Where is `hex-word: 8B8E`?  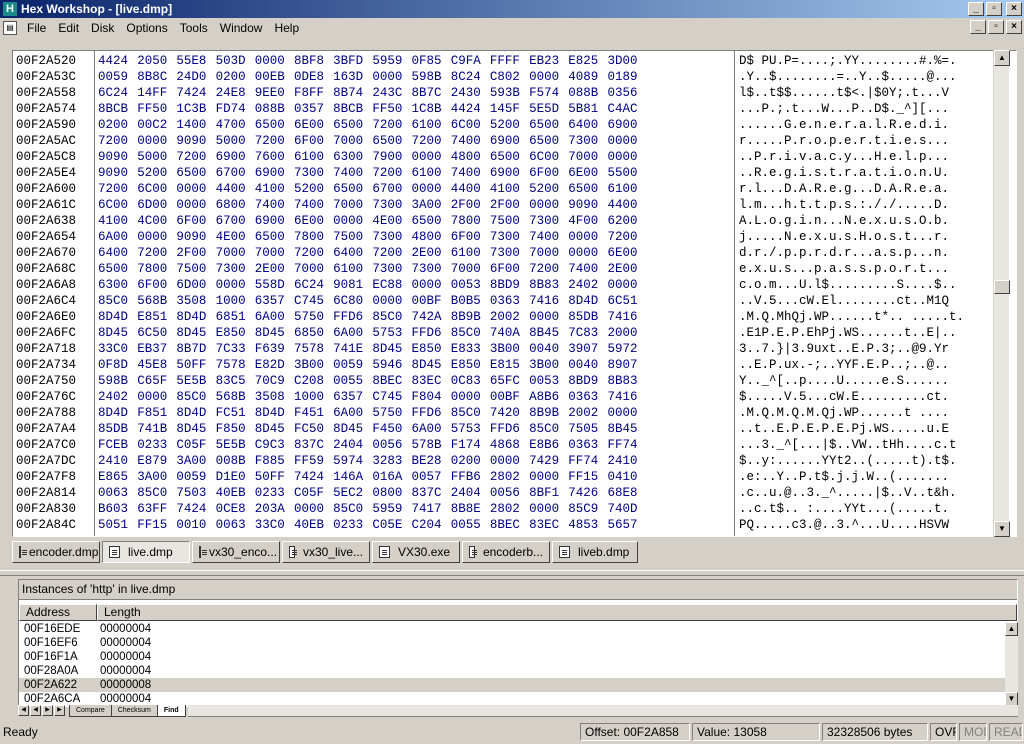 hex-word: 8B8E is located at coordinates (470, 509).